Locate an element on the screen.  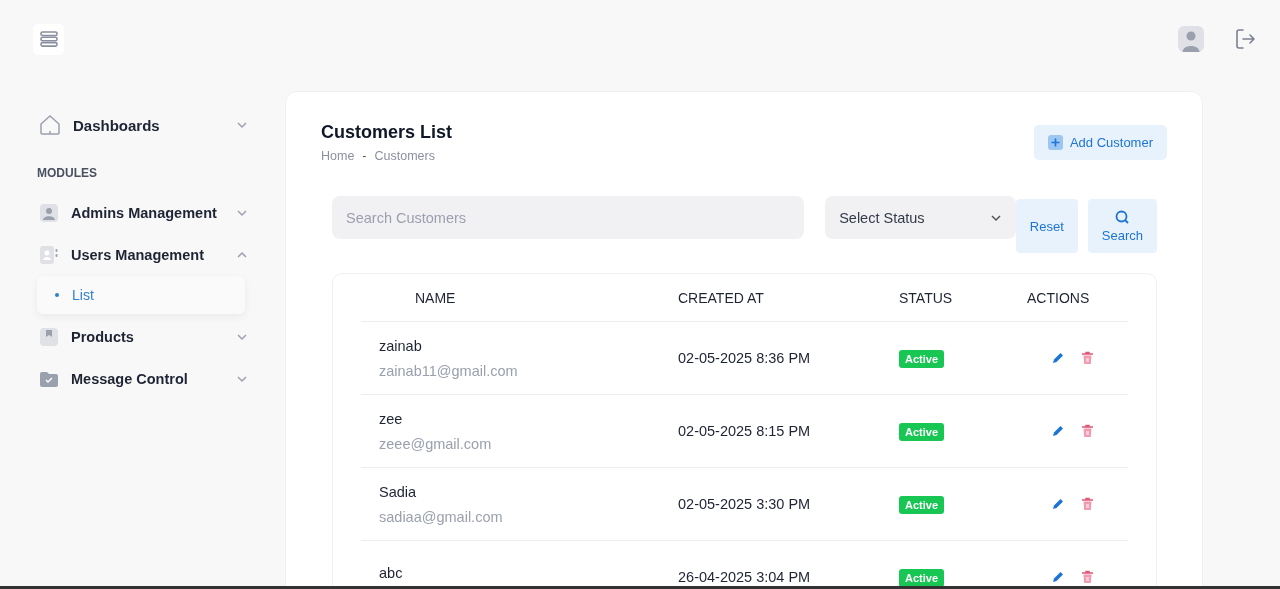
menu-icon is located at coordinates (48, 39).